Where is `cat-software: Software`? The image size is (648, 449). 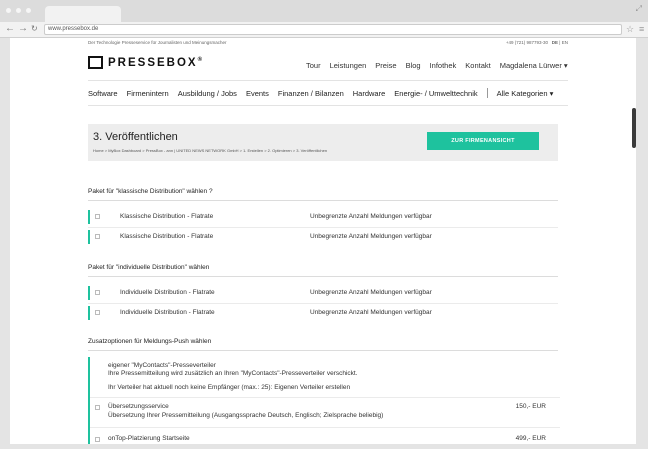
cat-software: Software is located at coordinates (103, 93).